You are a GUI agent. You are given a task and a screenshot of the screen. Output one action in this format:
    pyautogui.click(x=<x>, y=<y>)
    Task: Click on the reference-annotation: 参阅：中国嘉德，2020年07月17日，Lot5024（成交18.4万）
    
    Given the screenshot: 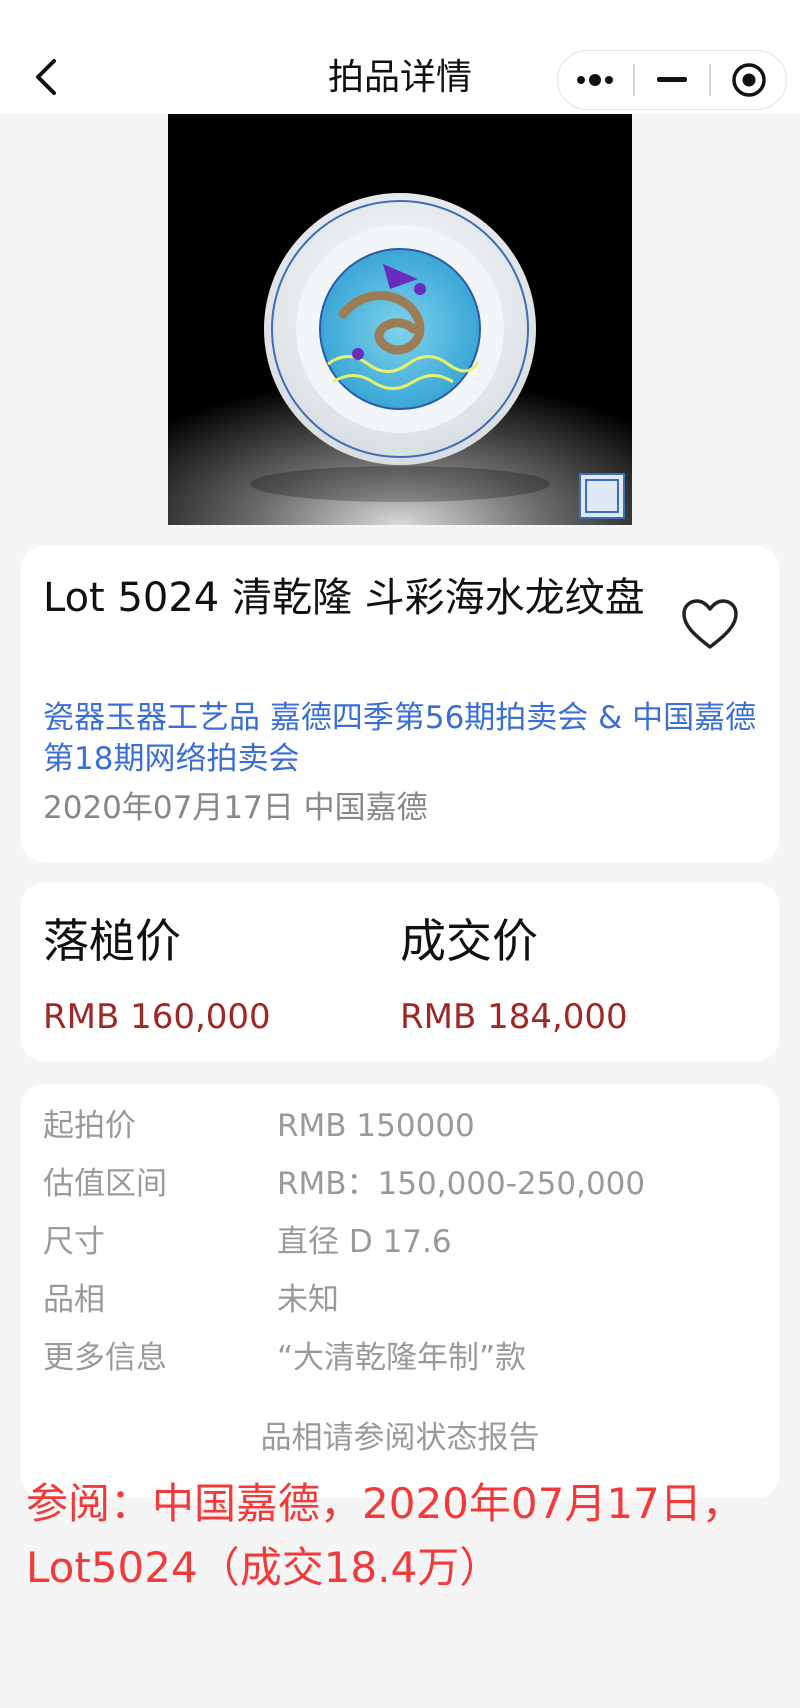 What is the action you would take?
    pyautogui.click(x=385, y=1535)
    